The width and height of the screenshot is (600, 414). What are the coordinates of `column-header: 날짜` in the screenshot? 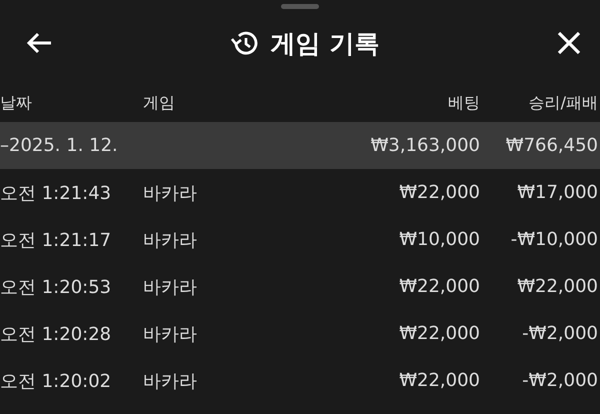 It's located at (16, 103).